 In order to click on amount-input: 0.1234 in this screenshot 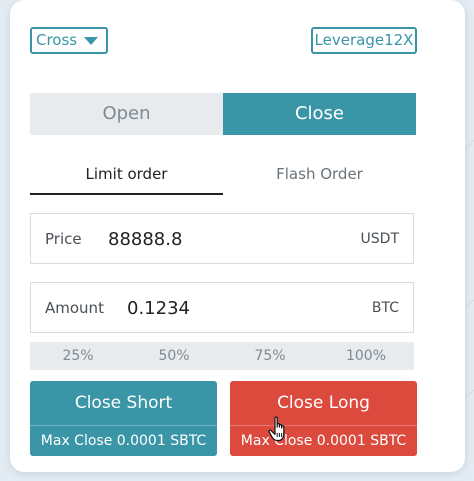, I will do `click(158, 308)`.